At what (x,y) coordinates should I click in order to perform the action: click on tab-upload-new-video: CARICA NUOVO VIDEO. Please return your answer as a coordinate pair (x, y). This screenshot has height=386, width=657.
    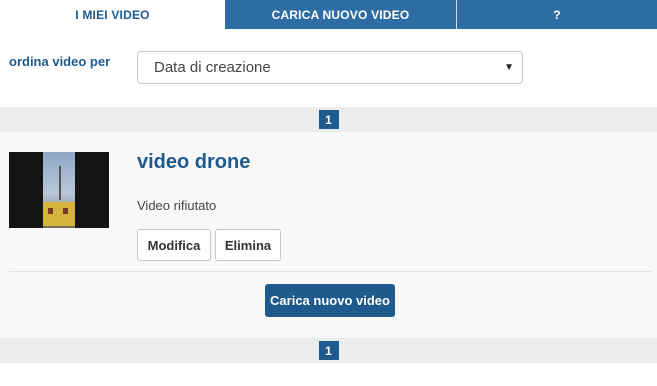
    Looking at the image, I should click on (341, 14).